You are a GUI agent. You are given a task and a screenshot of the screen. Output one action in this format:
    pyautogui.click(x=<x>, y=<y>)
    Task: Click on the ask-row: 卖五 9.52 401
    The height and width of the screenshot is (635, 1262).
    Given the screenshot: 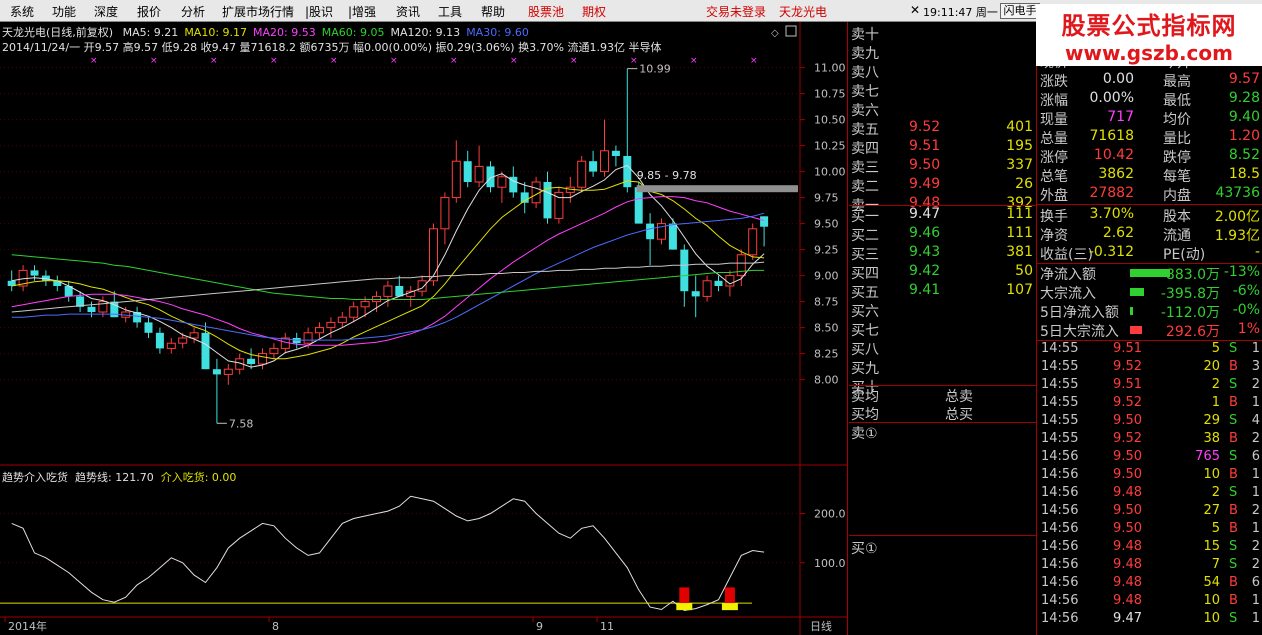 What is the action you would take?
    pyautogui.click(x=943, y=128)
    